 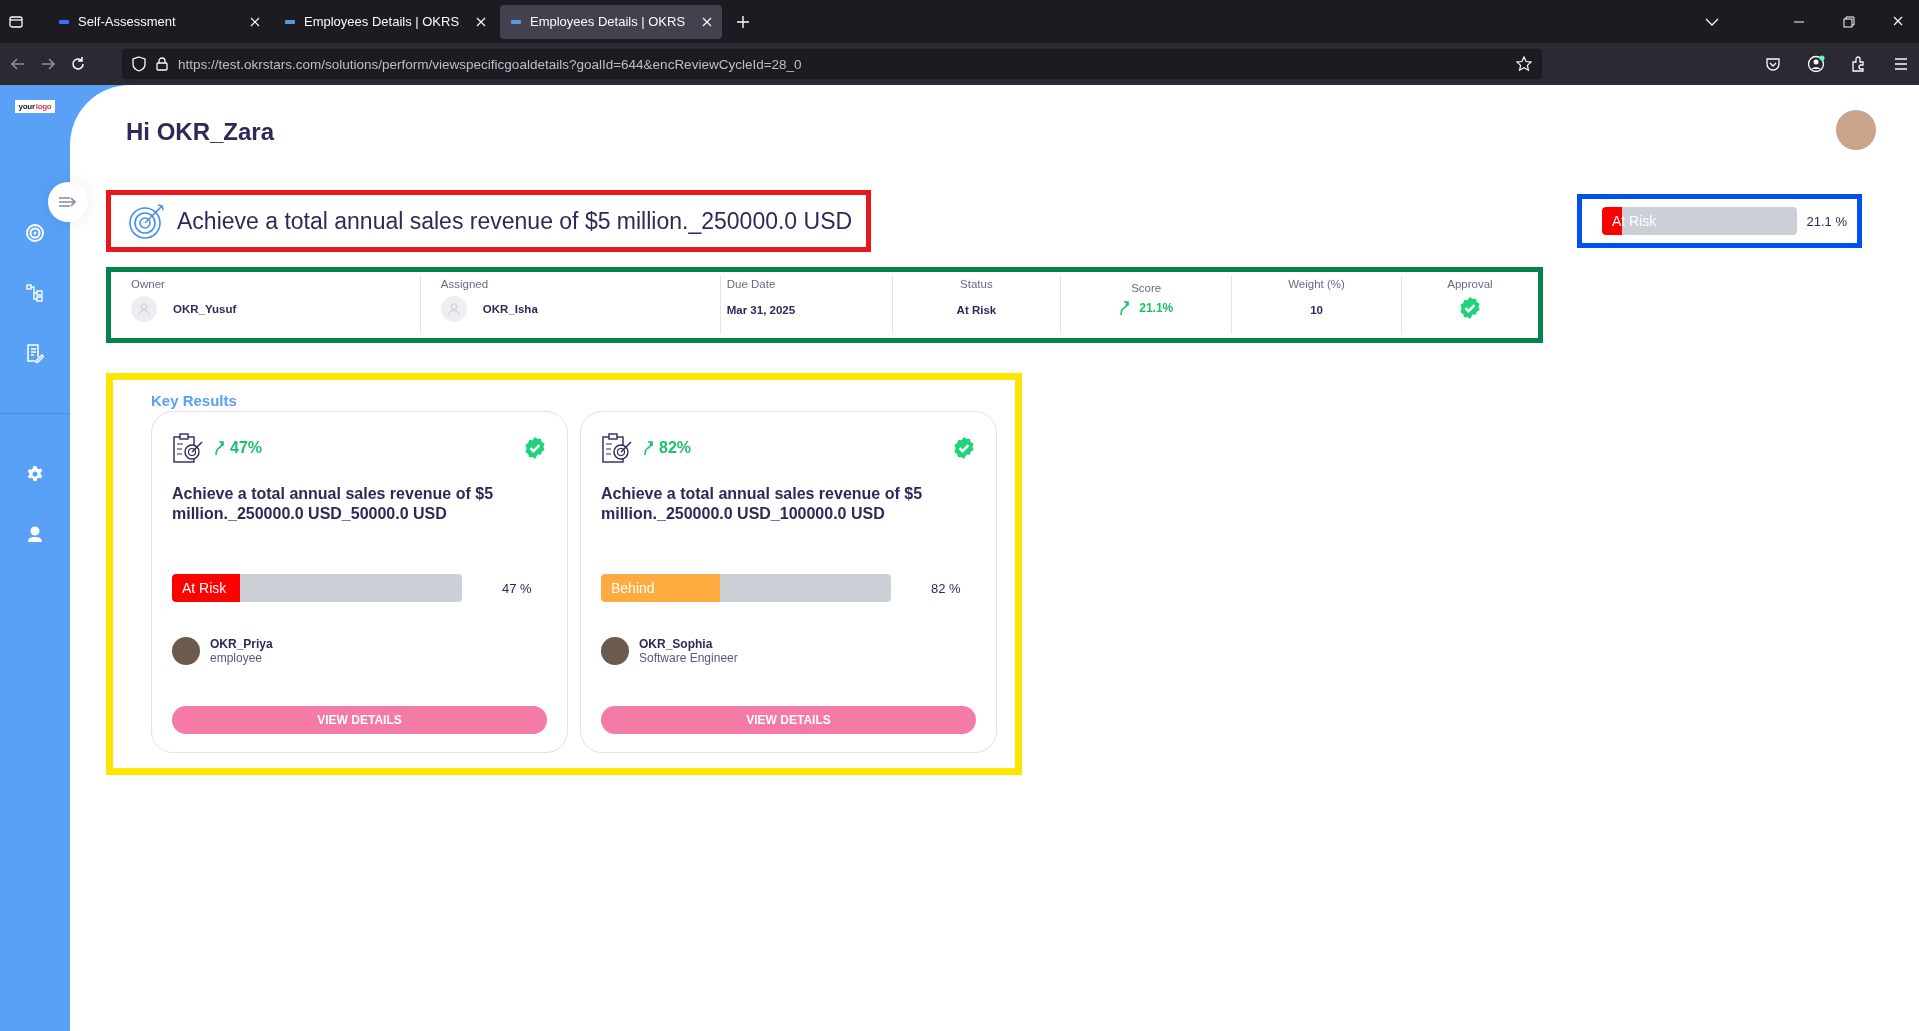 I want to click on field-value: OKR_Yusuf, so click(x=205, y=309).